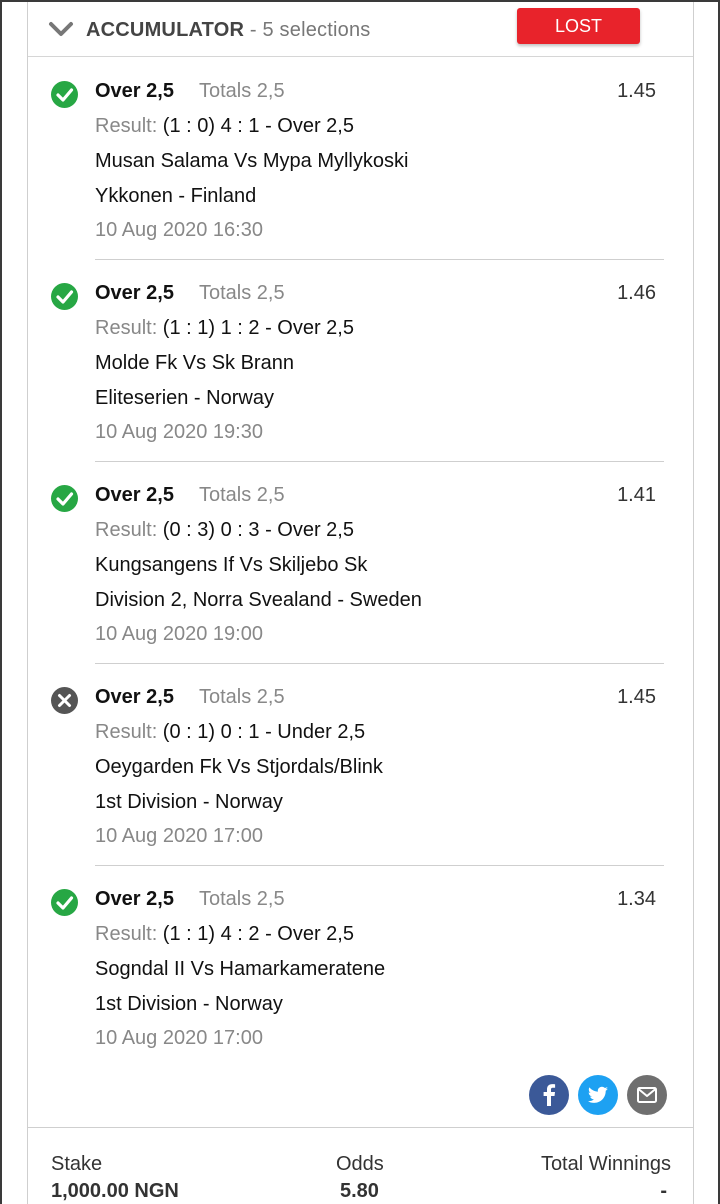 Image resolution: width=720 pixels, height=1204 pixels. I want to click on cross-circle-icon, so click(64, 700).